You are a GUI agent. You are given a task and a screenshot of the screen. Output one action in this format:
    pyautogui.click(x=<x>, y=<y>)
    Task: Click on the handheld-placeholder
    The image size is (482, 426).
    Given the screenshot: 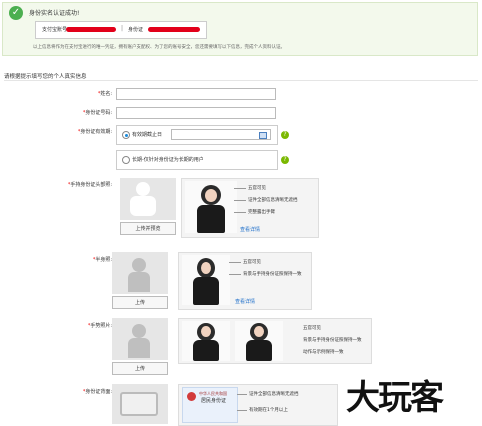 What is the action you would take?
    pyautogui.click(x=148, y=199)
    